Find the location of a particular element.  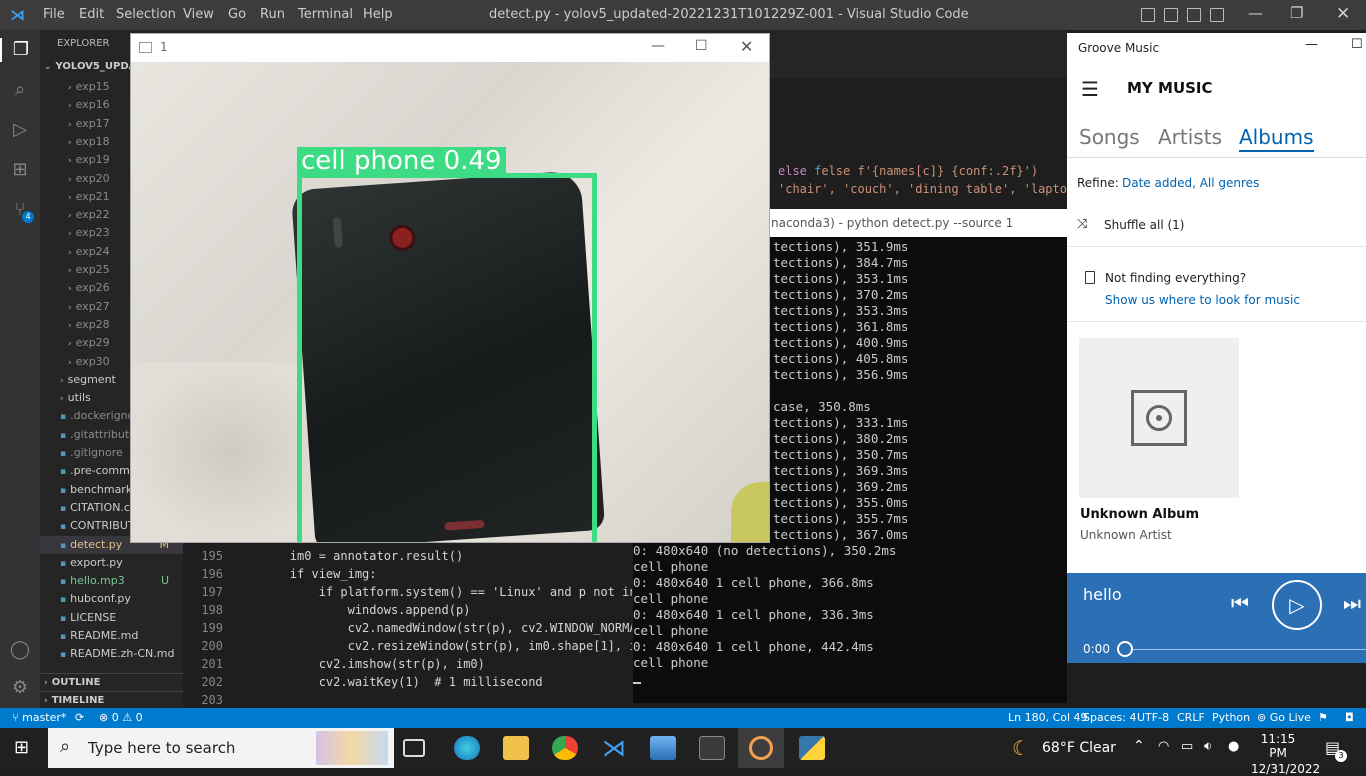

restore-icon: ❐ is located at coordinates (1296, 13).